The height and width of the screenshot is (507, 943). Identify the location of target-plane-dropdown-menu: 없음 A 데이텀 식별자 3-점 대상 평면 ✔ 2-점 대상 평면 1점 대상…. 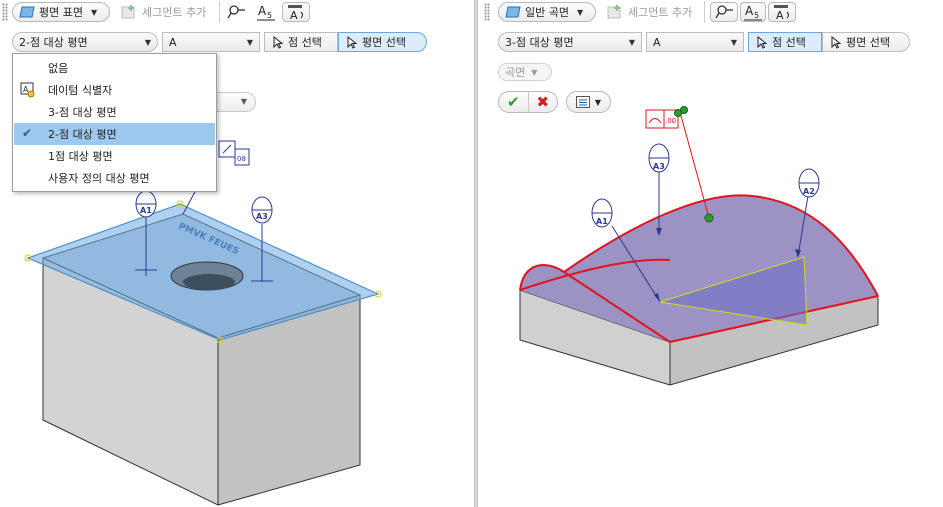
(114, 122).